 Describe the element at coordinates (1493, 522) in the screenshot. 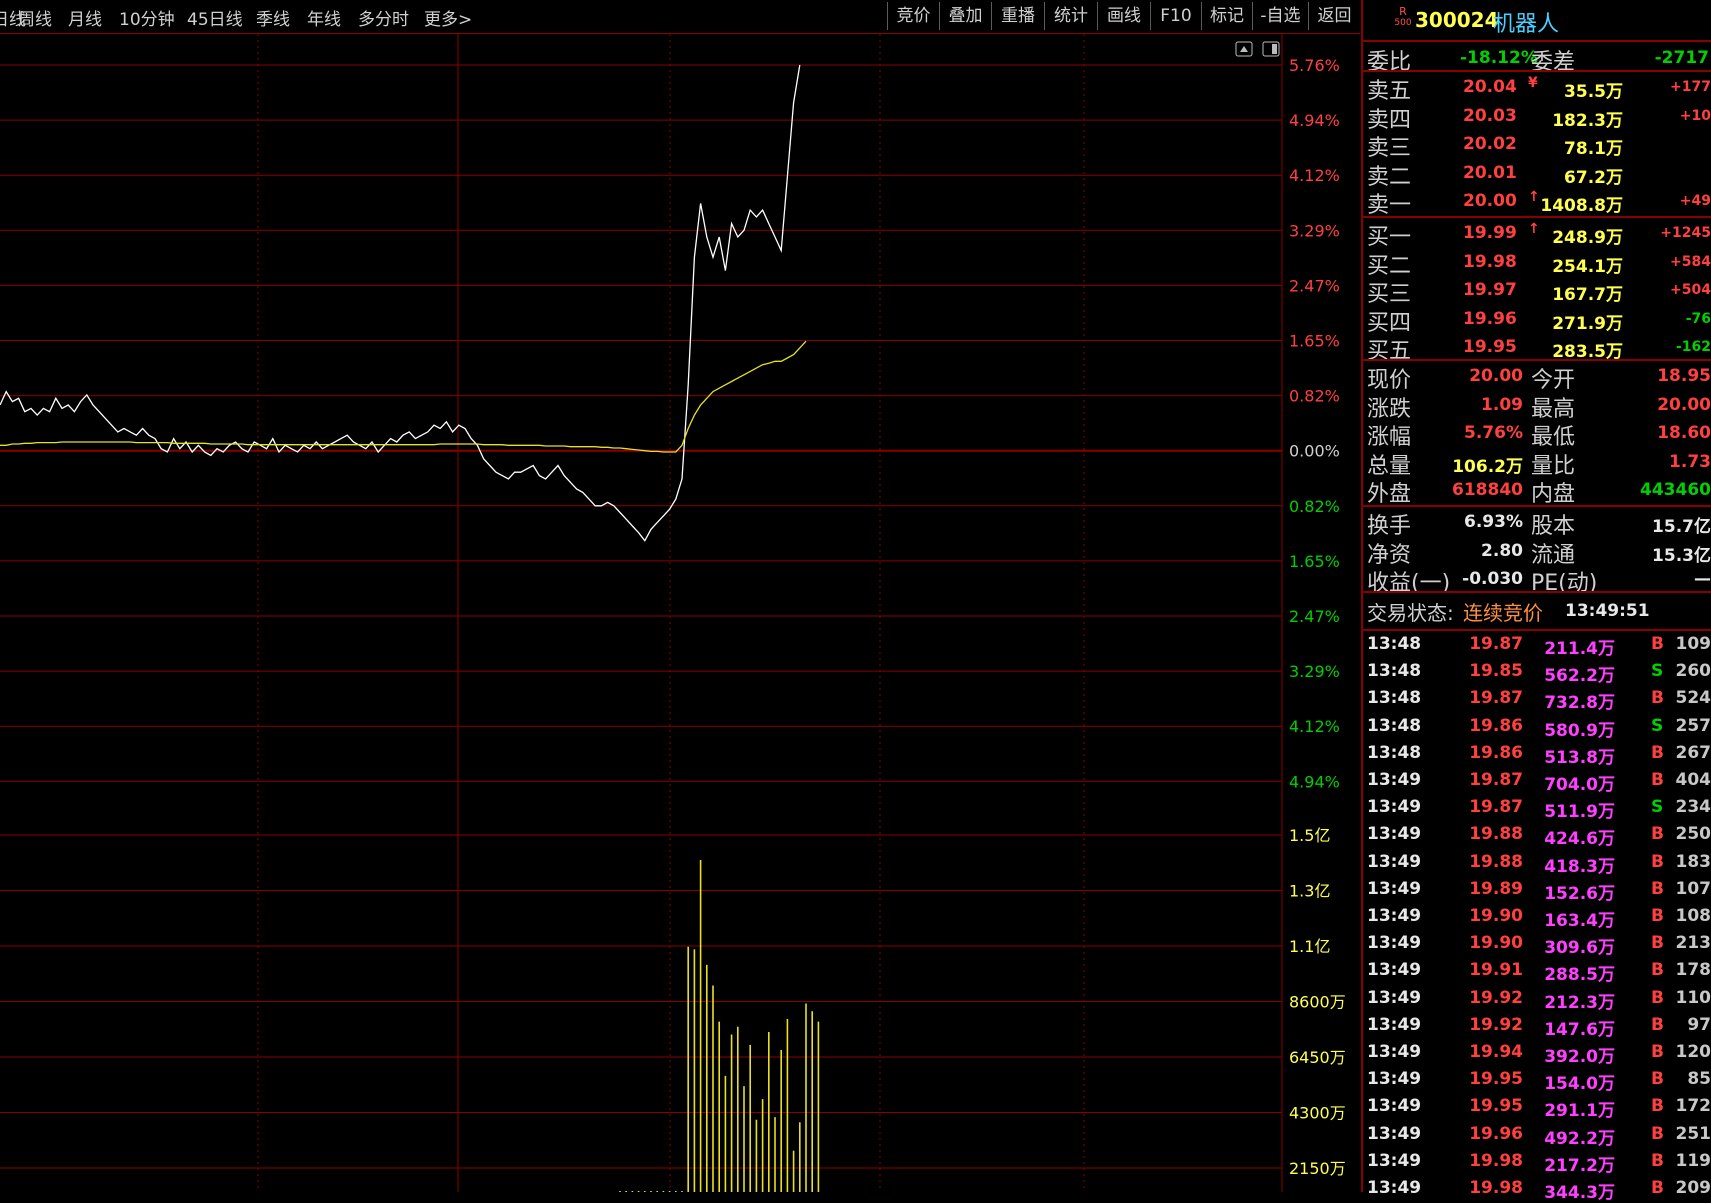

I see `stat-value: 6.93%` at that location.